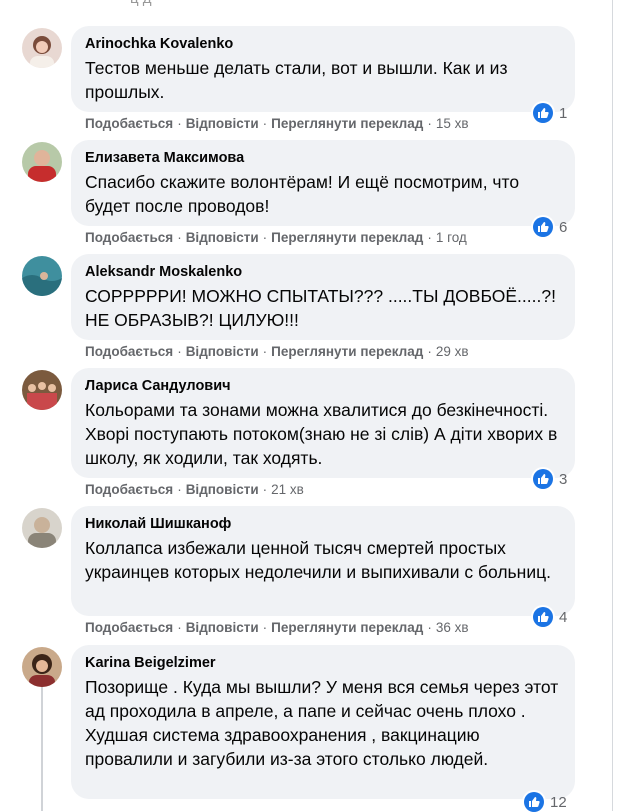  What do you see at coordinates (452, 351) in the screenshot?
I see `comment-time: 29 хв` at bounding box center [452, 351].